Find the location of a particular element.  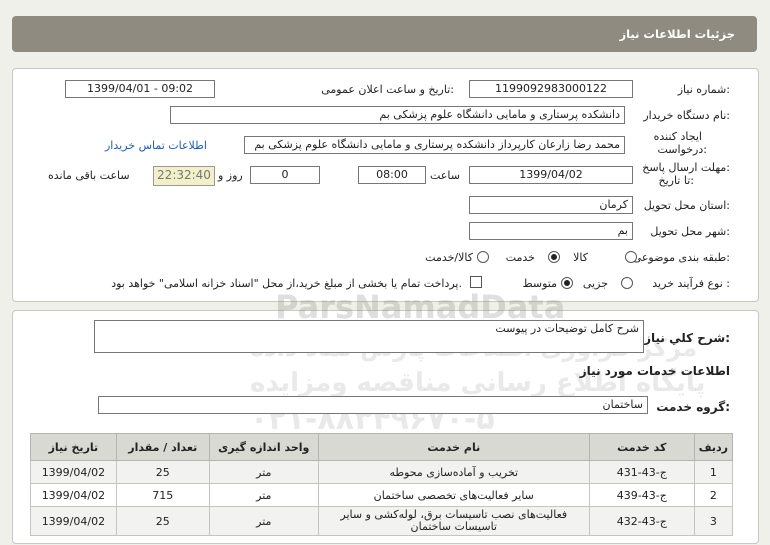

province-label: استان محل تحویل: is located at coordinates (686, 205).